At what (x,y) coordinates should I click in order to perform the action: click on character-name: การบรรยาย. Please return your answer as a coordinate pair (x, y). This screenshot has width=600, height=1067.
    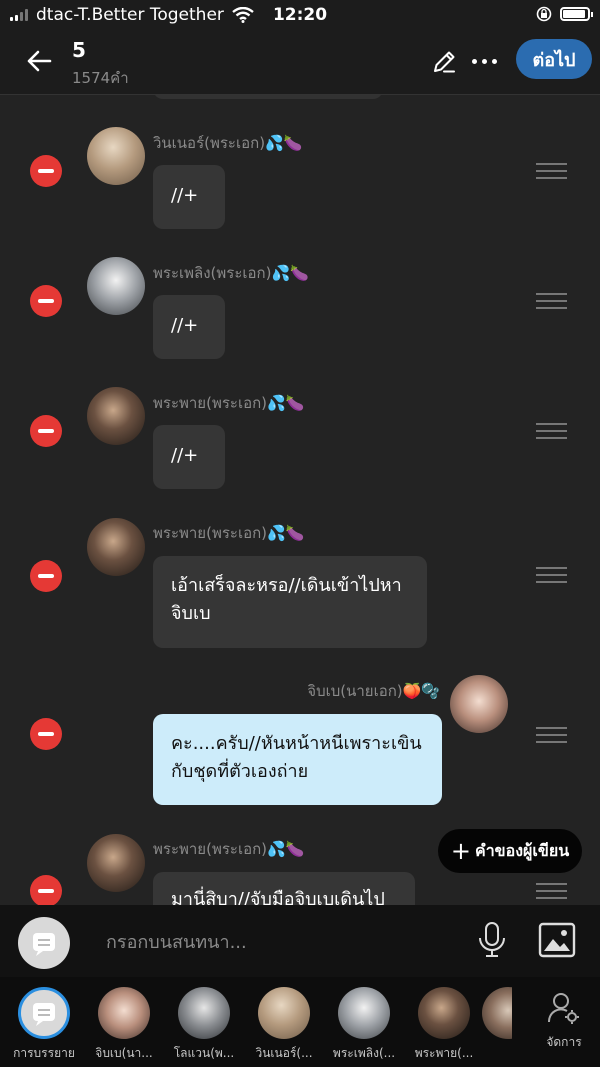
    Looking at the image, I should click on (44, 1053).